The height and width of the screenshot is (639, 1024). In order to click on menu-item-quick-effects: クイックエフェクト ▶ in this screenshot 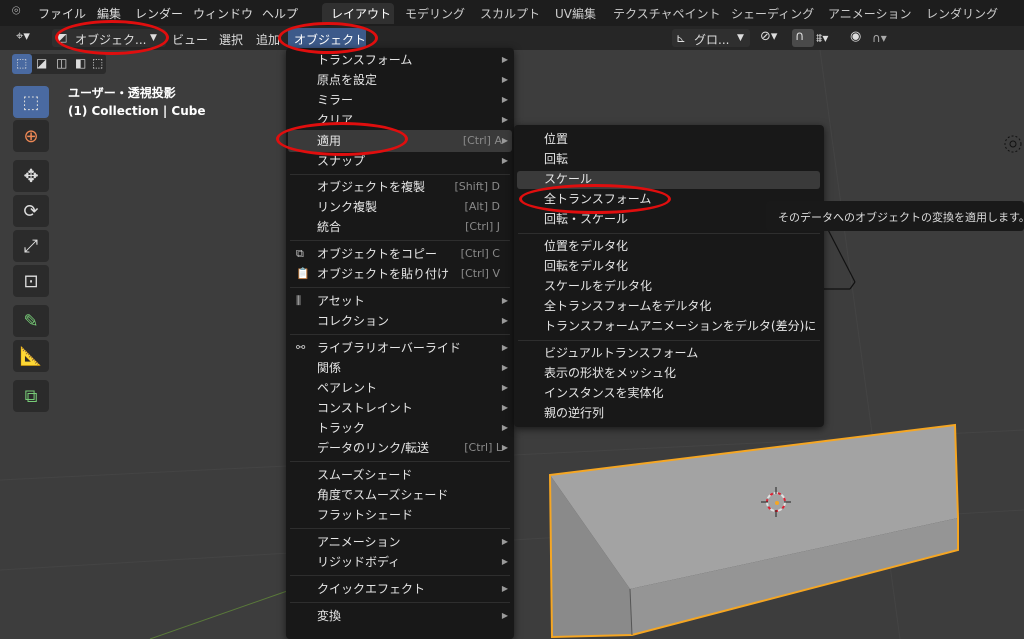, I will do `click(400, 589)`.